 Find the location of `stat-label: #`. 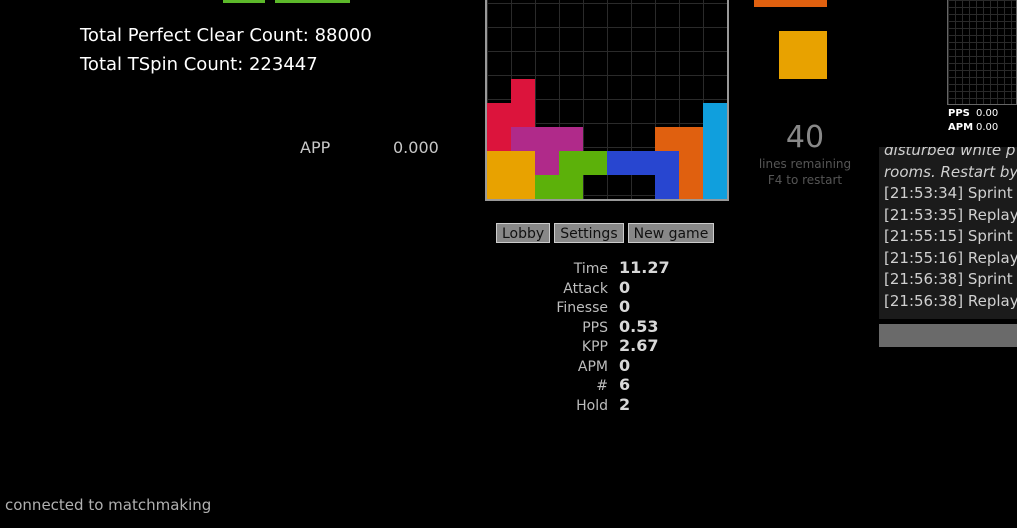

stat-label: # is located at coordinates (602, 386).